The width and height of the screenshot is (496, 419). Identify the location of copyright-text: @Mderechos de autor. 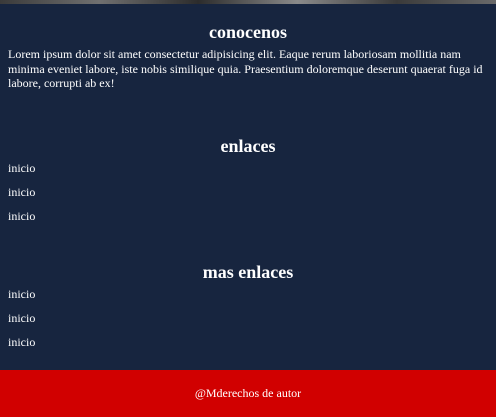
(248, 393).